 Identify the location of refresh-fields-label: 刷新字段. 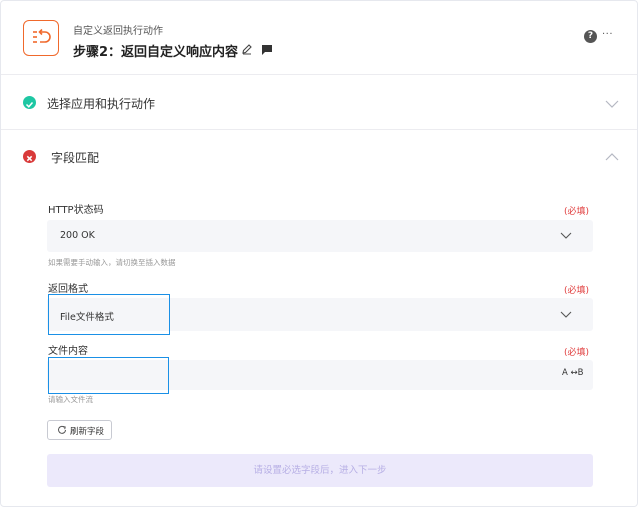
(87, 432).